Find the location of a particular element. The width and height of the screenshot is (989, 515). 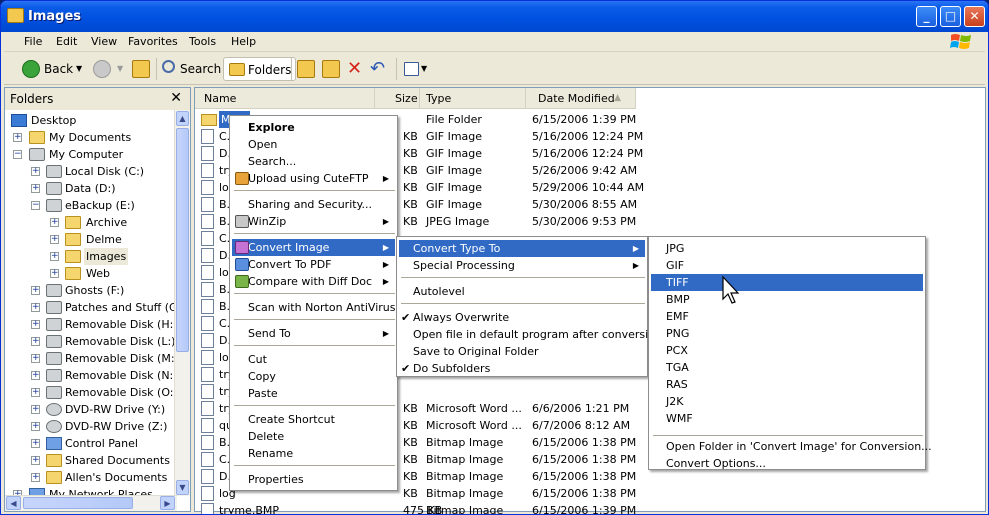

menu-item-type-png: PNG is located at coordinates (787, 333).